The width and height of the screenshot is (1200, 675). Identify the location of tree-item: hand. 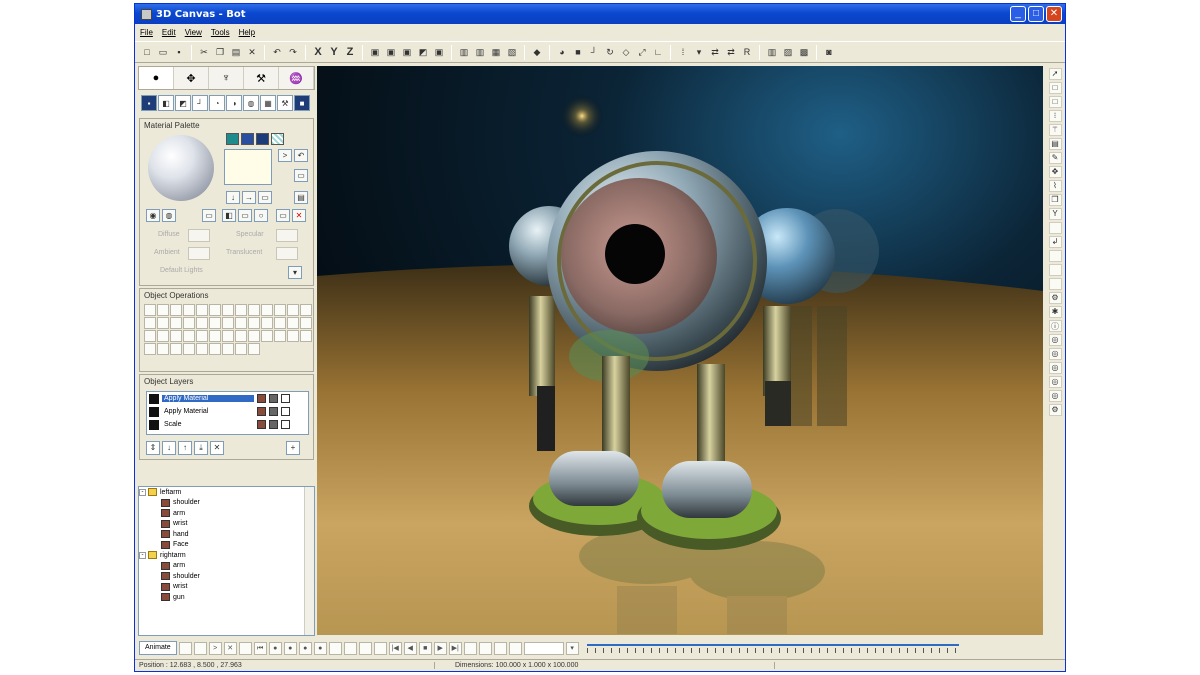
(226, 534).